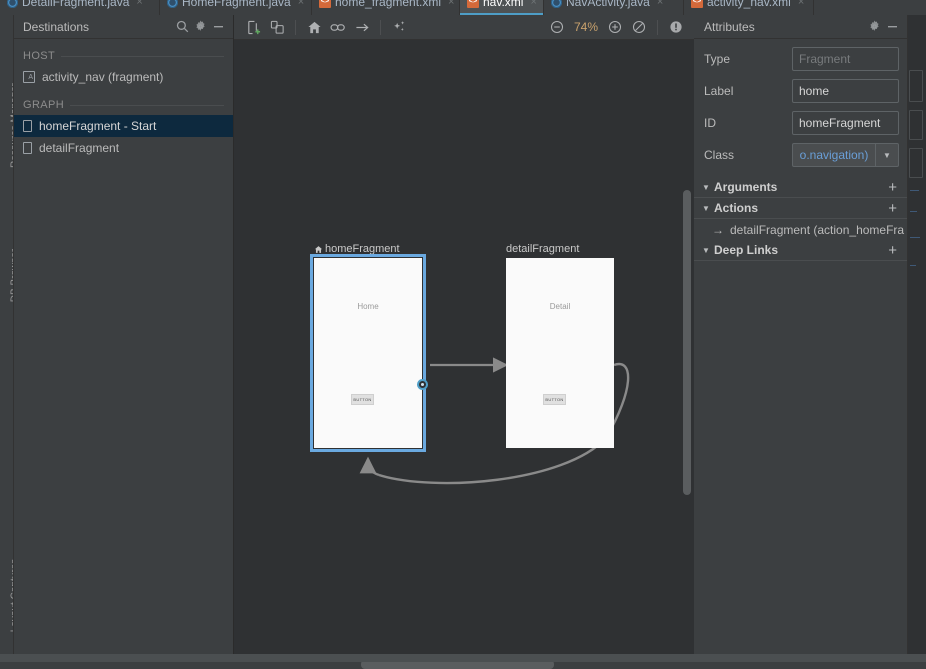  Describe the element at coordinates (399, 27) in the screenshot. I see `auto-arrange-button` at that location.